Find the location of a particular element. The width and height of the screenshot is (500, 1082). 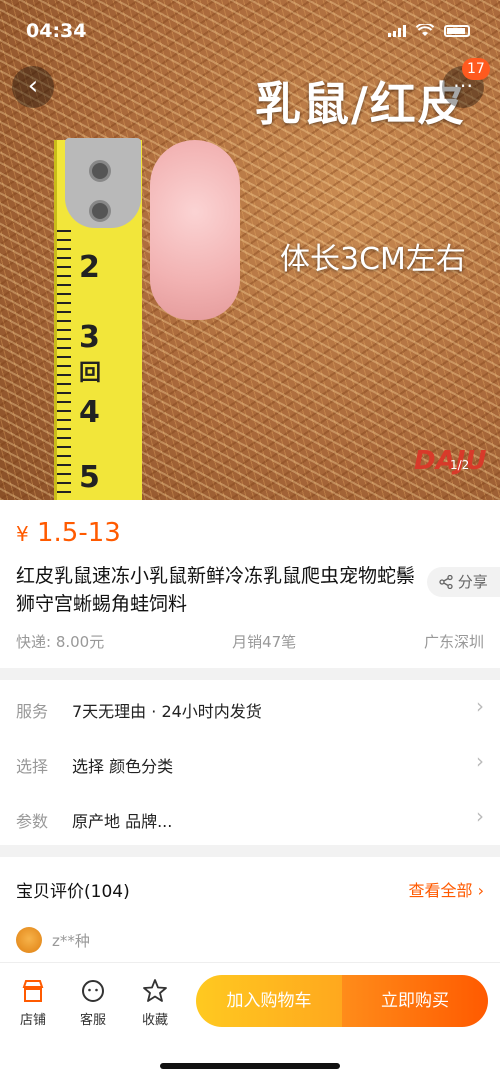

tape-measure: 2 3 回 4 5 is located at coordinates (98, 319).